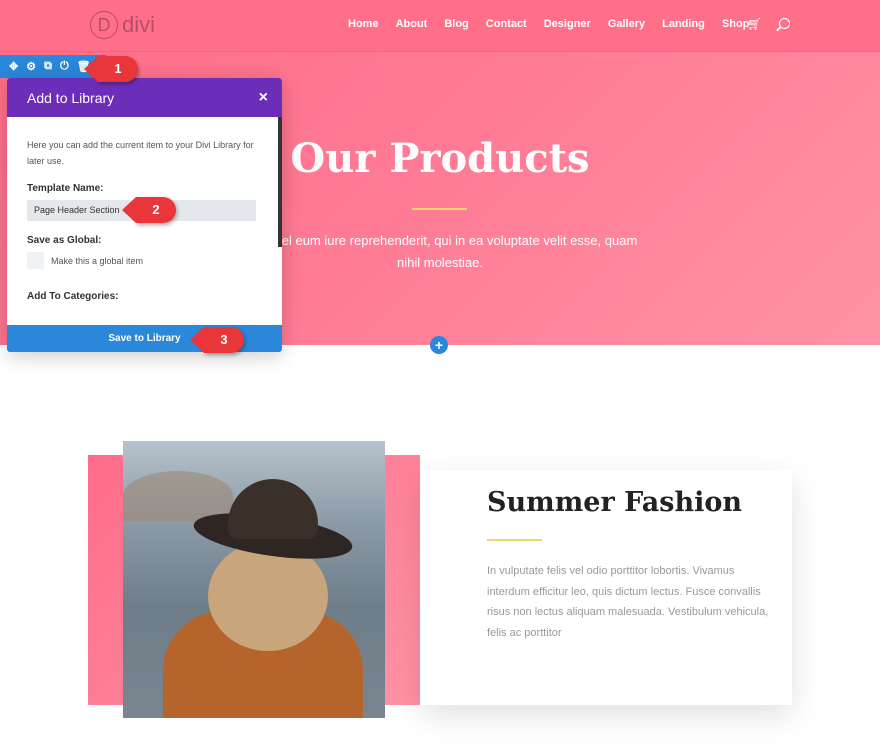  What do you see at coordinates (139, 24) in the screenshot?
I see `logo-text: divi` at bounding box center [139, 24].